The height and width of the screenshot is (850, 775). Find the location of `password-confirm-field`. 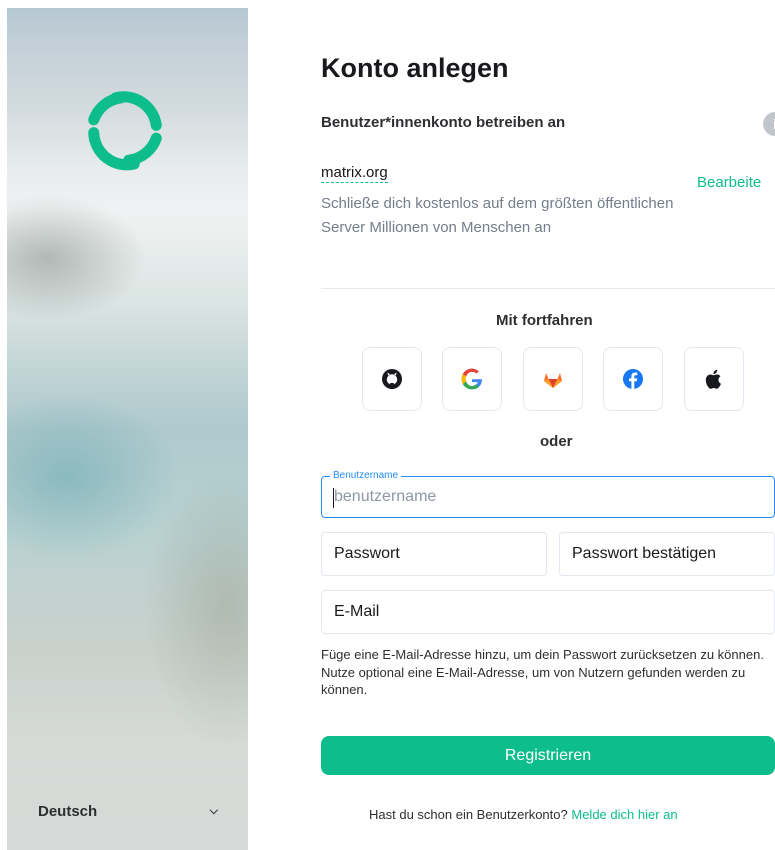

password-confirm-field is located at coordinates (667, 554).